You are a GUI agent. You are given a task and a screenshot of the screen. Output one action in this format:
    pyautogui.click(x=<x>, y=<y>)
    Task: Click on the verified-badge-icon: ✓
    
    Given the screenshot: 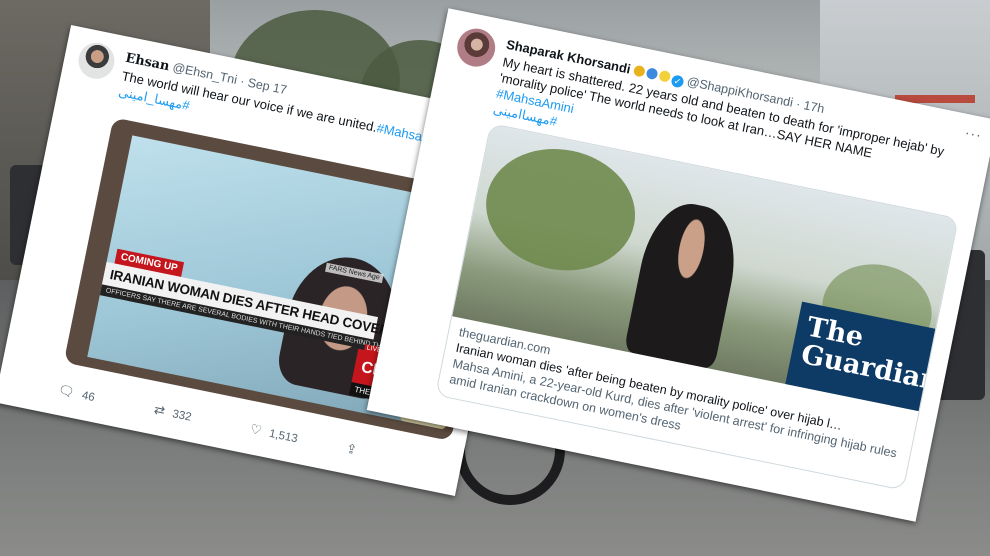 What is the action you would take?
    pyautogui.click(x=677, y=81)
    